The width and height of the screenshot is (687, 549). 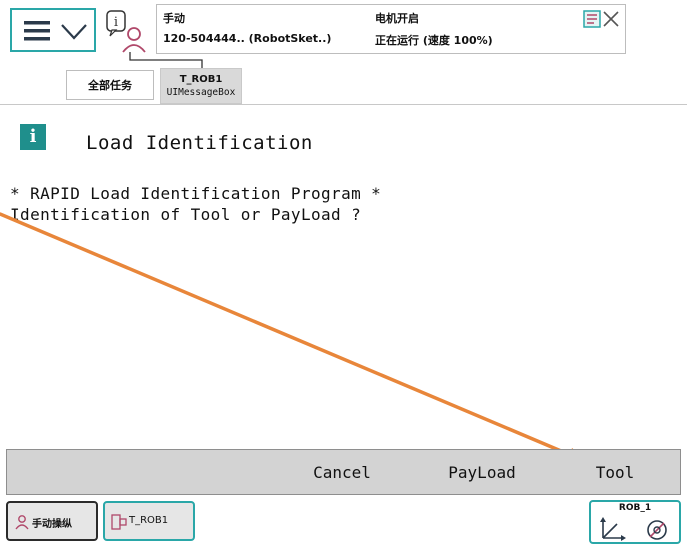 I want to click on tab-connector, so click(x=166, y=60).